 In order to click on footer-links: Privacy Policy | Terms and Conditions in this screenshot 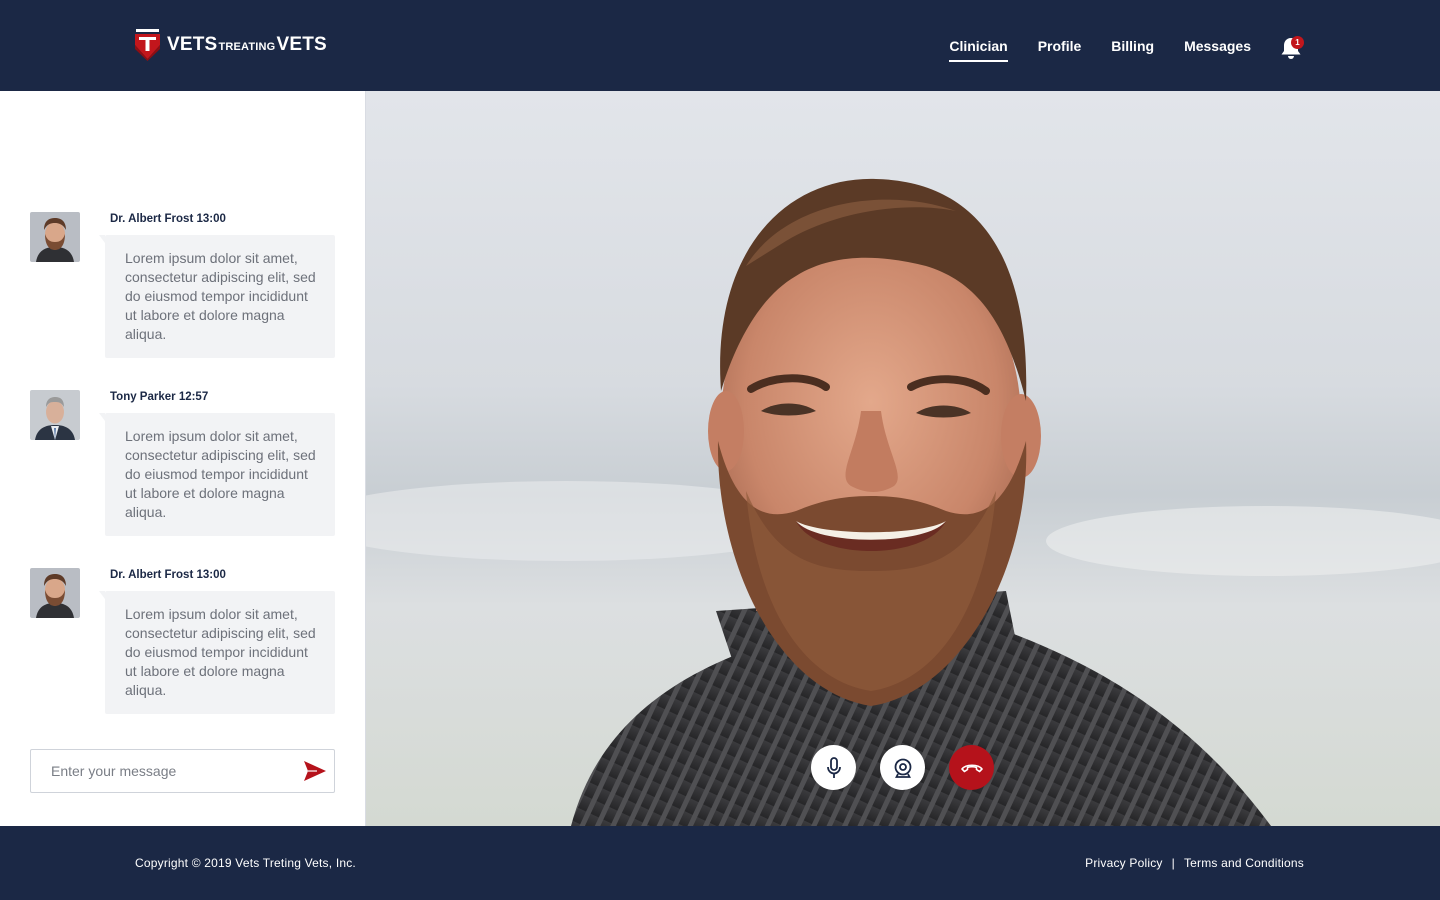, I will do `click(1194, 863)`.